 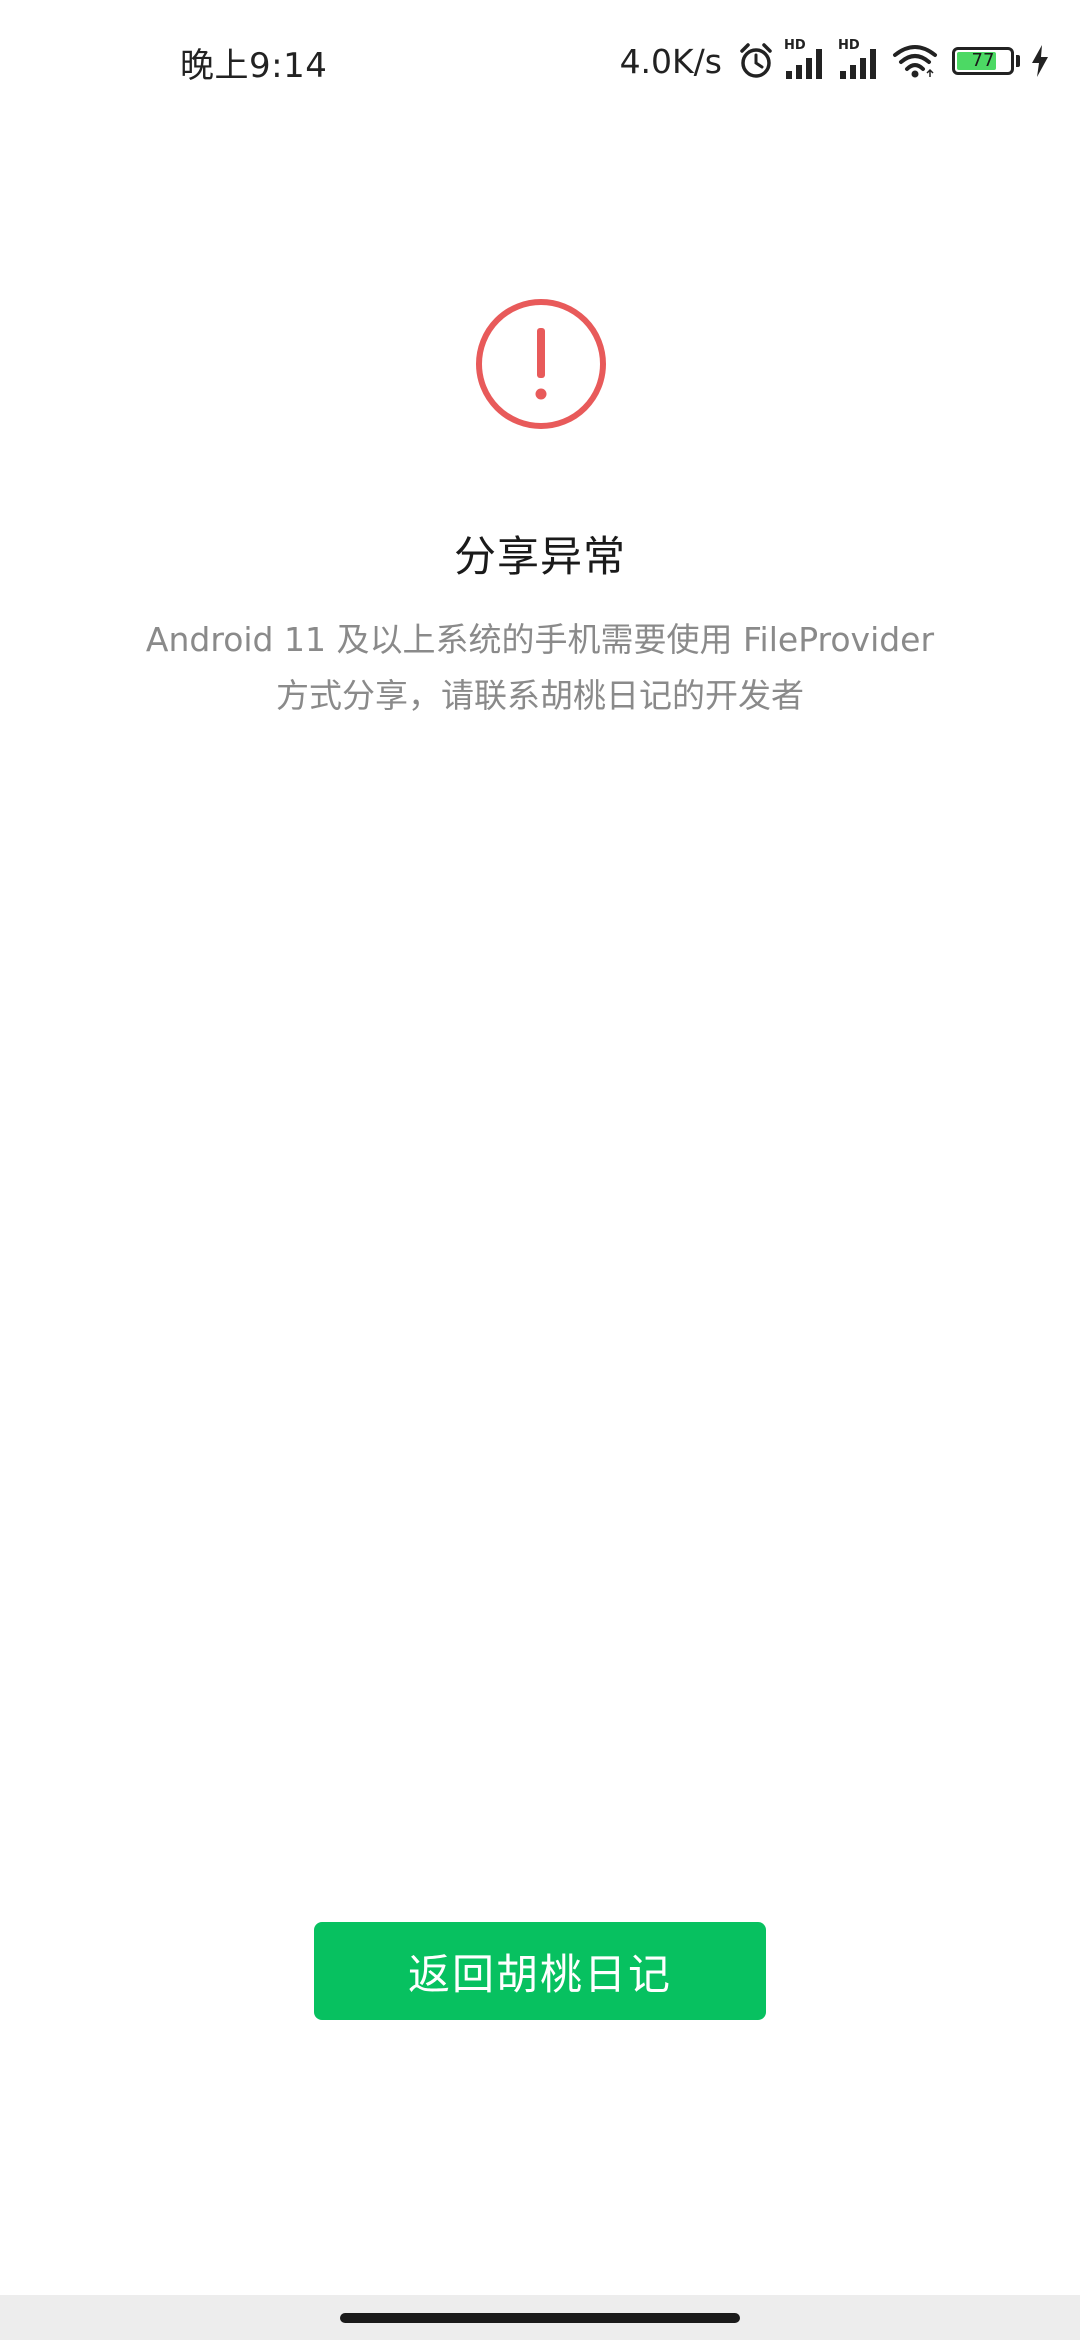 What do you see at coordinates (915, 61) in the screenshot?
I see `wifi-icon` at bounding box center [915, 61].